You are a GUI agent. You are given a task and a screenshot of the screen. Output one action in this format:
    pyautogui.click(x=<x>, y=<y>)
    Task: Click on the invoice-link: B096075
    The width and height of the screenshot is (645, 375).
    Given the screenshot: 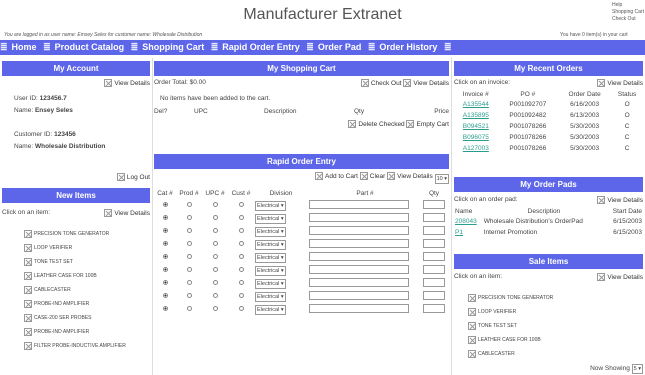 What is the action you would take?
    pyautogui.click(x=476, y=137)
    